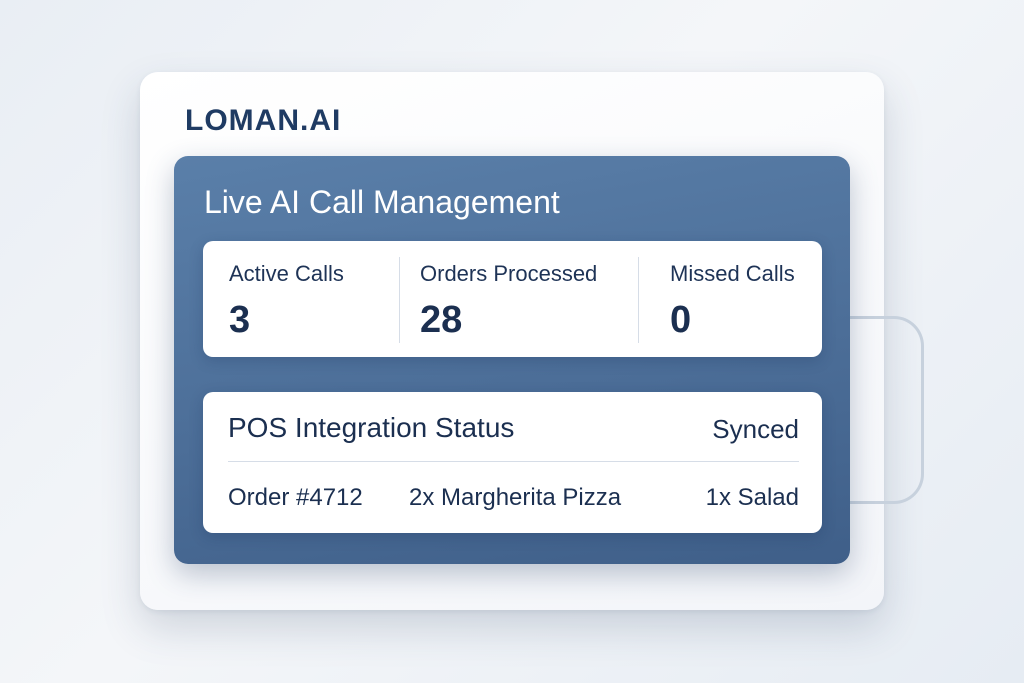 The height and width of the screenshot is (683, 1024). What do you see at coordinates (441, 320) in the screenshot?
I see `metric-value: 28` at bounding box center [441, 320].